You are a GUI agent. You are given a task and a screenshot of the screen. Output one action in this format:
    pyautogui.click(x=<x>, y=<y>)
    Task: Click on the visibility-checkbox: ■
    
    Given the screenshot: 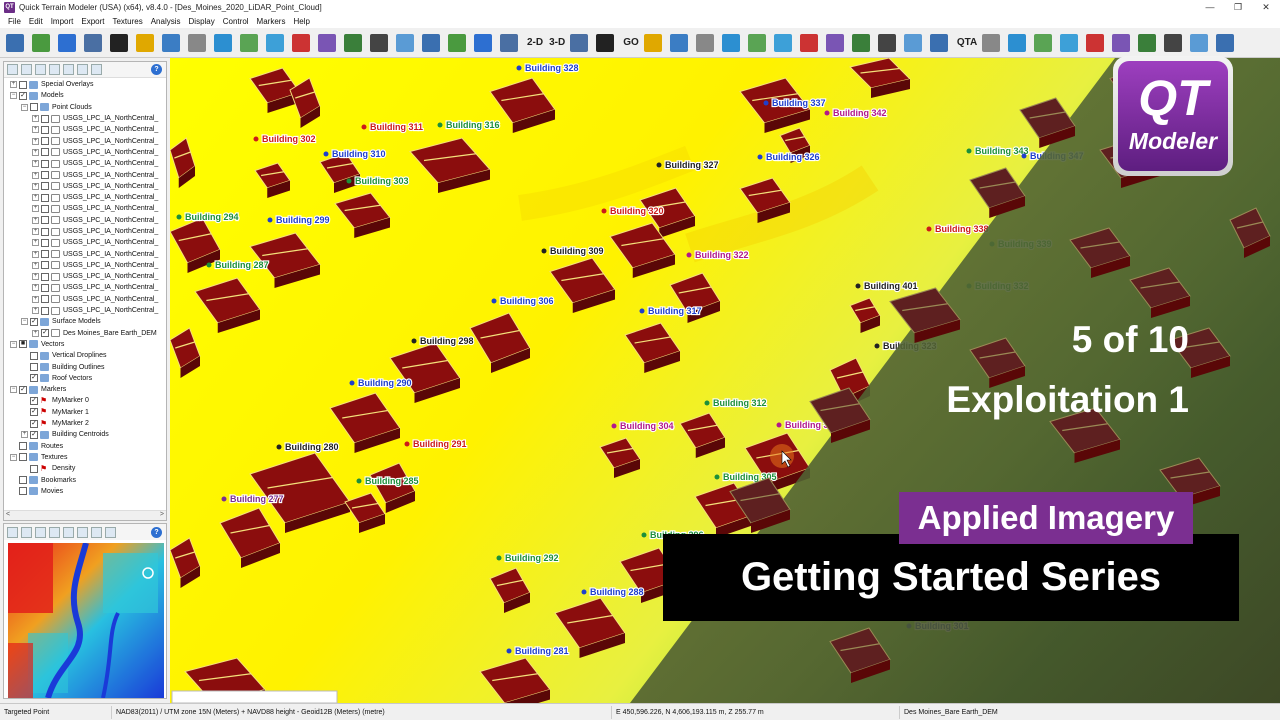 What is the action you would take?
    pyautogui.click(x=23, y=344)
    